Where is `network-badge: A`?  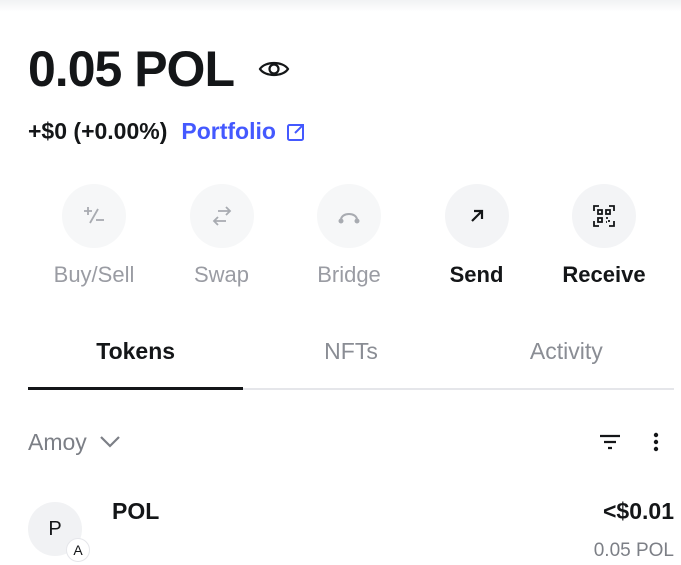
network-badge: A is located at coordinates (78, 550).